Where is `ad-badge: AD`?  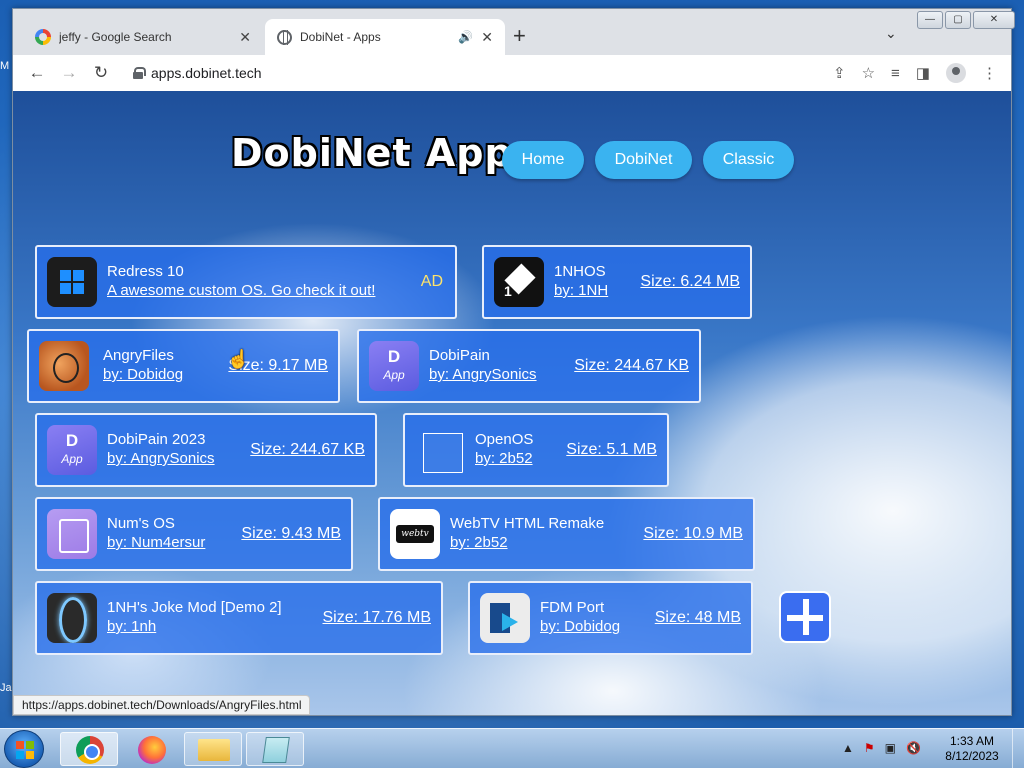 ad-badge: AD is located at coordinates (431, 281).